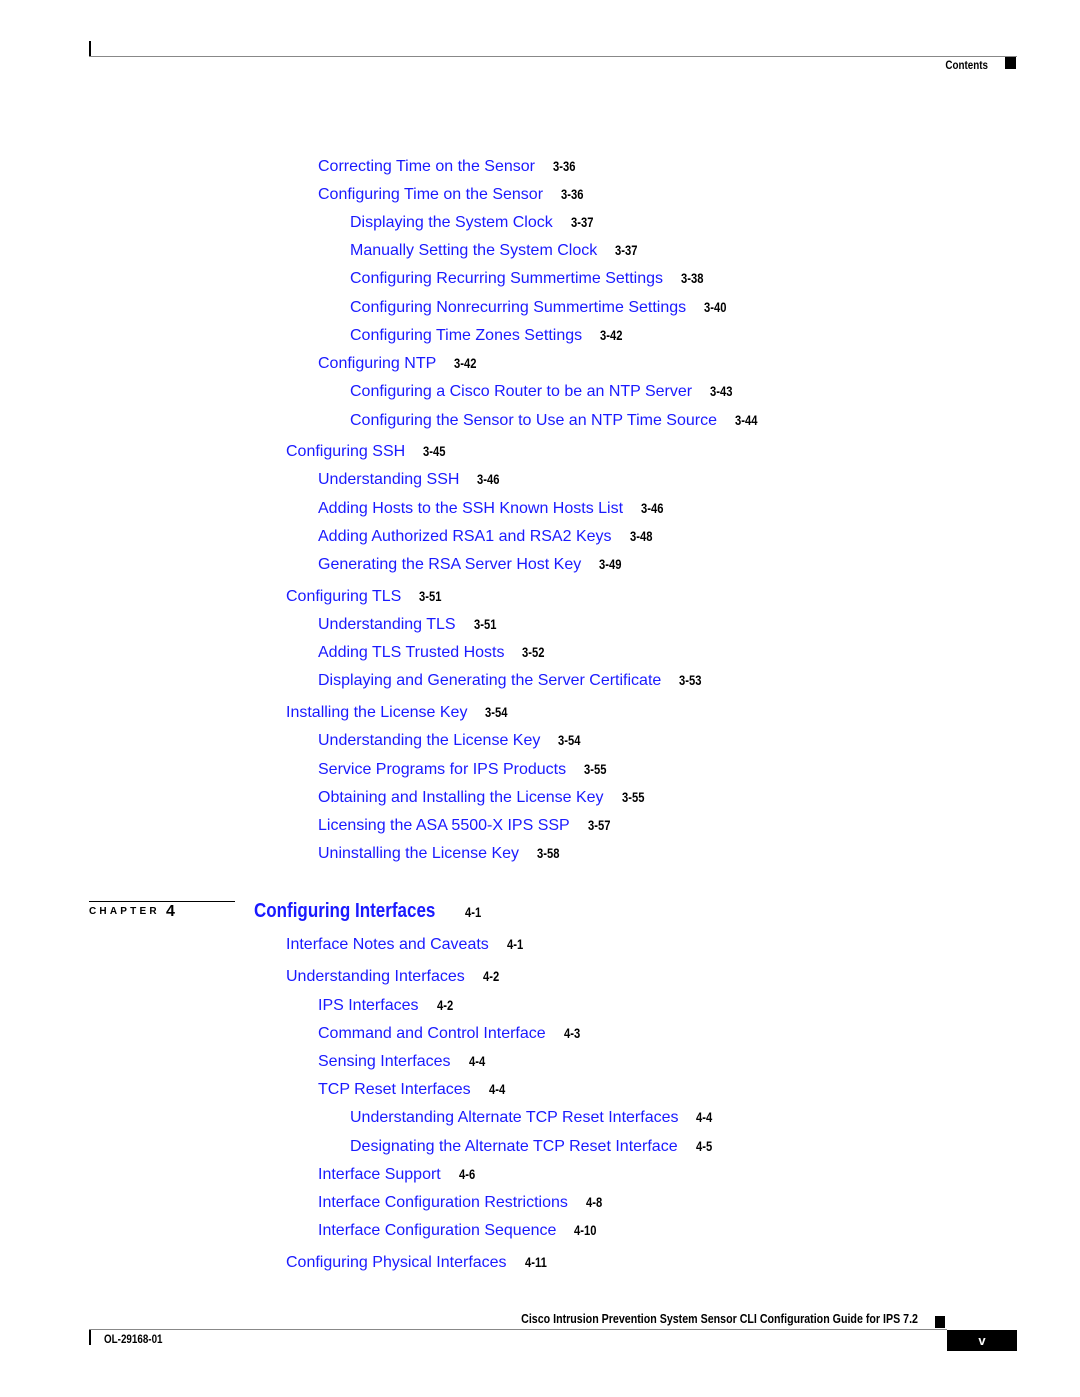 Image resolution: width=1080 pixels, height=1397 pixels. Describe the element at coordinates (388, 479) in the screenshot. I see `toc-entry-title: Understanding SSH` at that location.